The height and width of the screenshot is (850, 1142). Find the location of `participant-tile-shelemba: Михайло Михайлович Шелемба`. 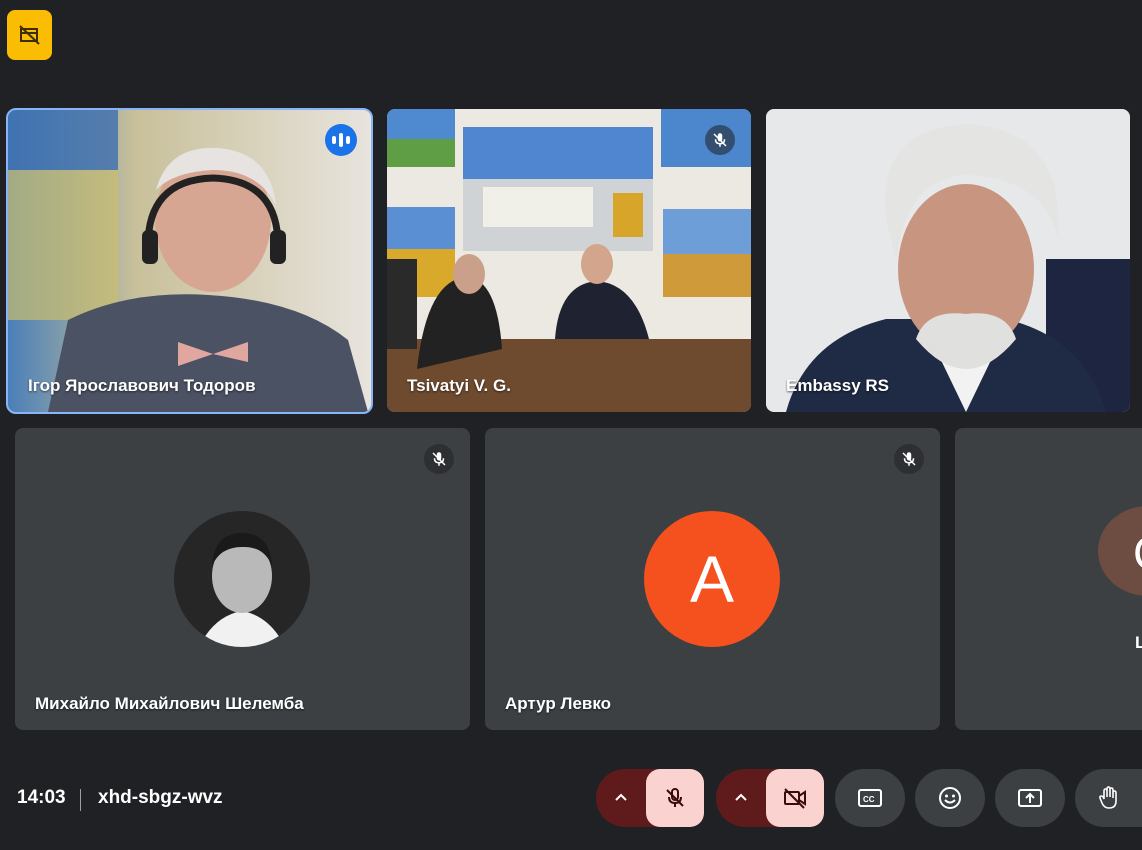

participant-tile-shelemba: Михайло Михайлович Шелемба is located at coordinates (242, 579).